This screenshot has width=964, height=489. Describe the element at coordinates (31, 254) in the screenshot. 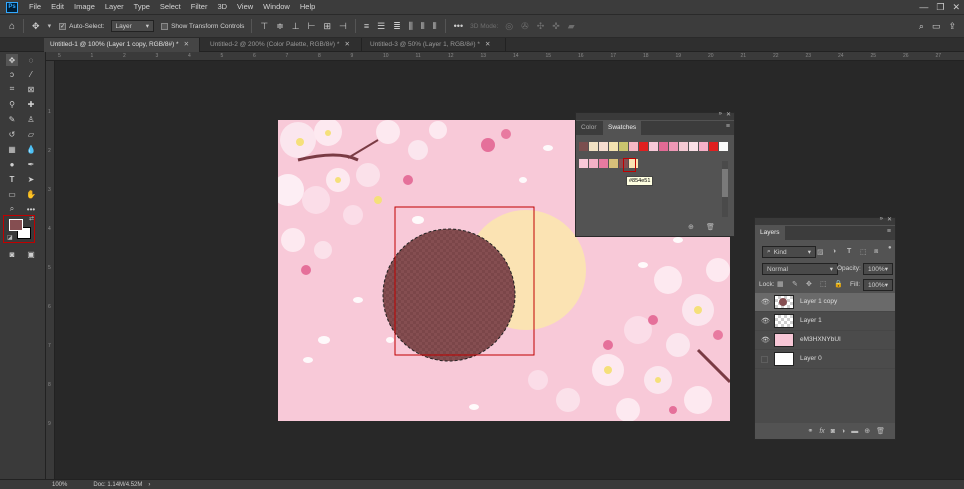

I see `screen-mode-icon: ▣` at that location.